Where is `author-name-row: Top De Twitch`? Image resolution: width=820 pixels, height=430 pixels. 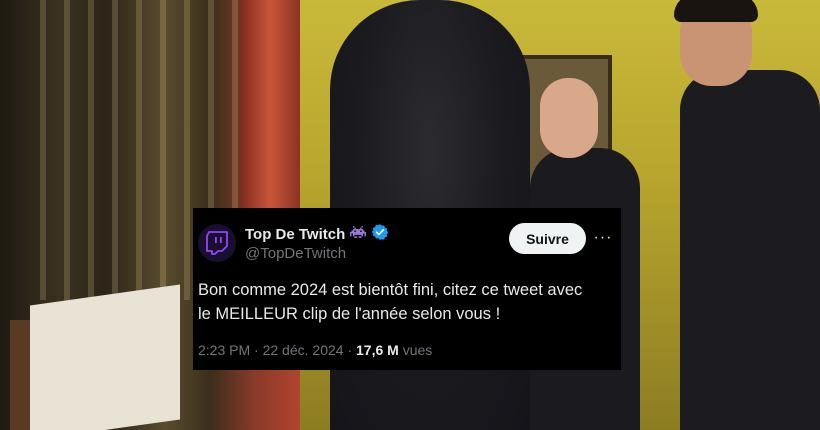 author-name-row: Top De Twitch is located at coordinates (317, 234).